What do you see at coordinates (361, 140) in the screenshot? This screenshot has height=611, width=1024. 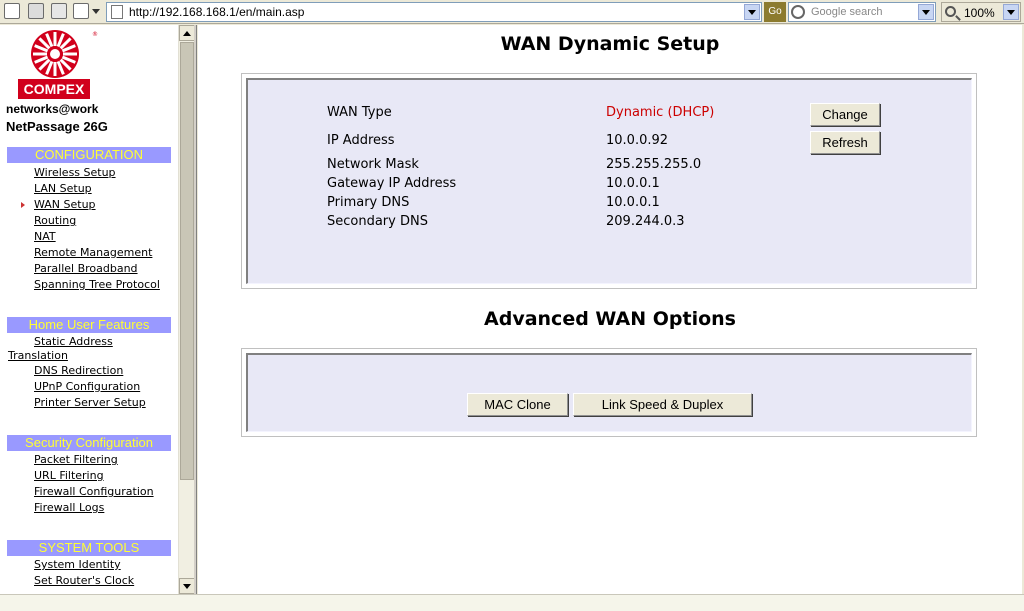 I see `ip-address-label: IP Address` at bounding box center [361, 140].